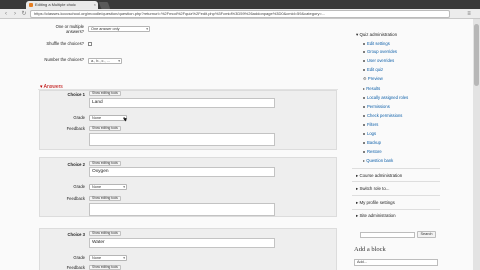 This screenshot has height=270, width=480. I want to click on choice-1-feedback-field, so click(182, 139).